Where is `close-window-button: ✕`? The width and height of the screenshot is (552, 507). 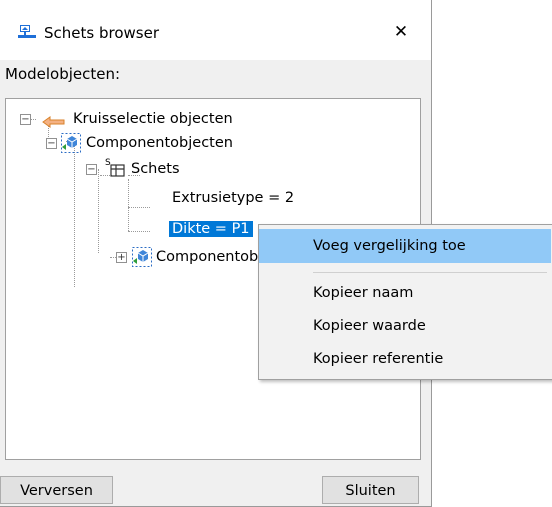 close-window-button: ✕ is located at coordinates (401, 32).